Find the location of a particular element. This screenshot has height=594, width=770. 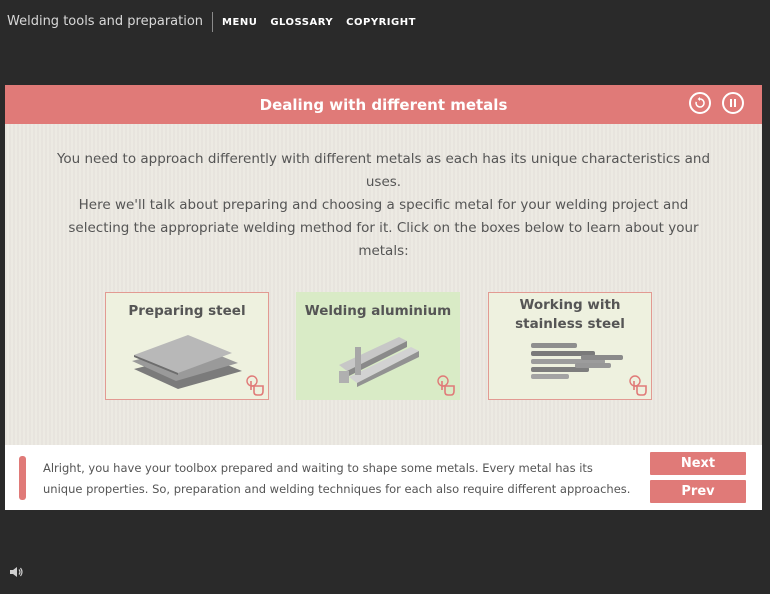

card-stainless-steel: Working with stainless steel is located at coordinates (570, 346).